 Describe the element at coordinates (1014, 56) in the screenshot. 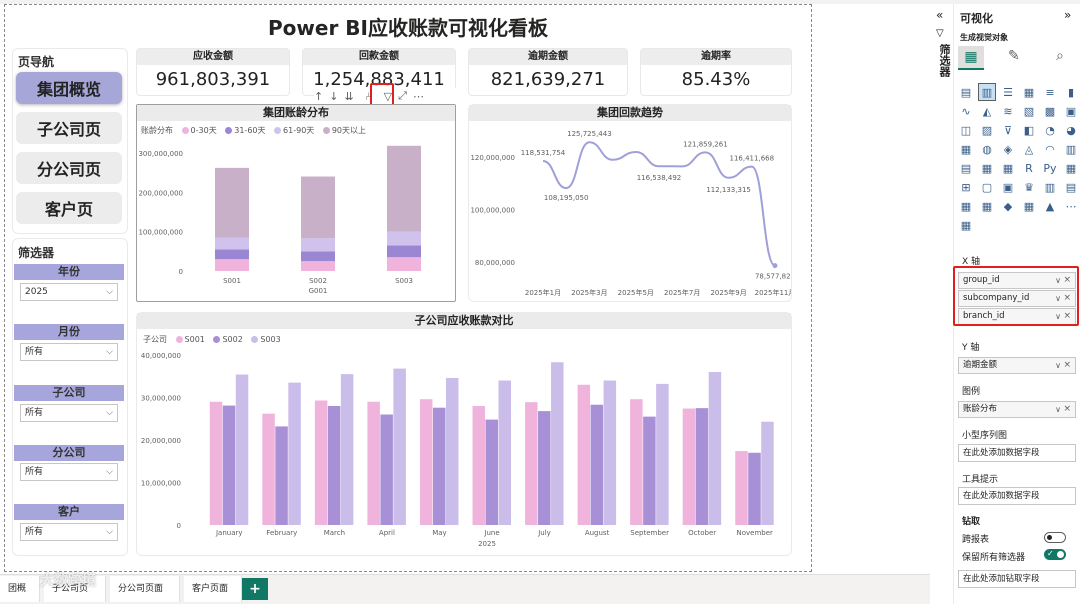

I see `format-visual-tab-icon: ✎` at that location.